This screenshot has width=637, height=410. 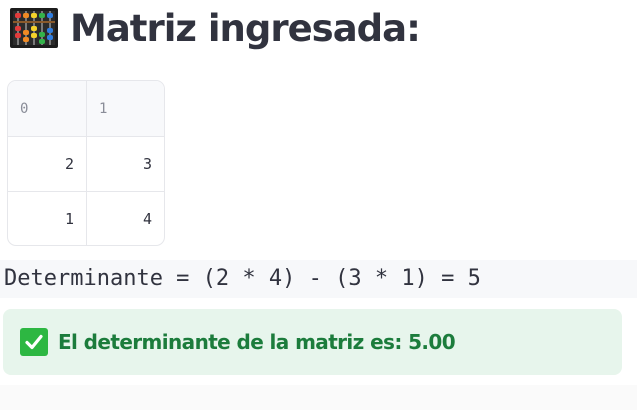 I want to click on table-header-row: 0 1, so click(x=86, y=109).